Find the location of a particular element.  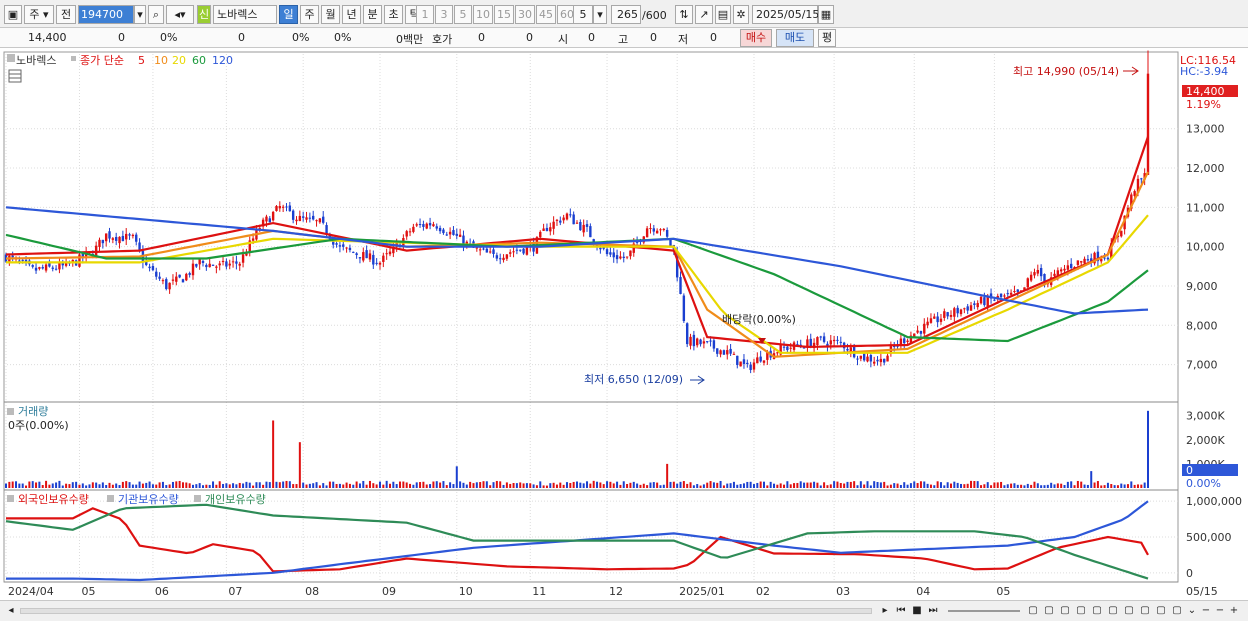

indicator-icon: ⇅ is located at coordinates (684, 14).